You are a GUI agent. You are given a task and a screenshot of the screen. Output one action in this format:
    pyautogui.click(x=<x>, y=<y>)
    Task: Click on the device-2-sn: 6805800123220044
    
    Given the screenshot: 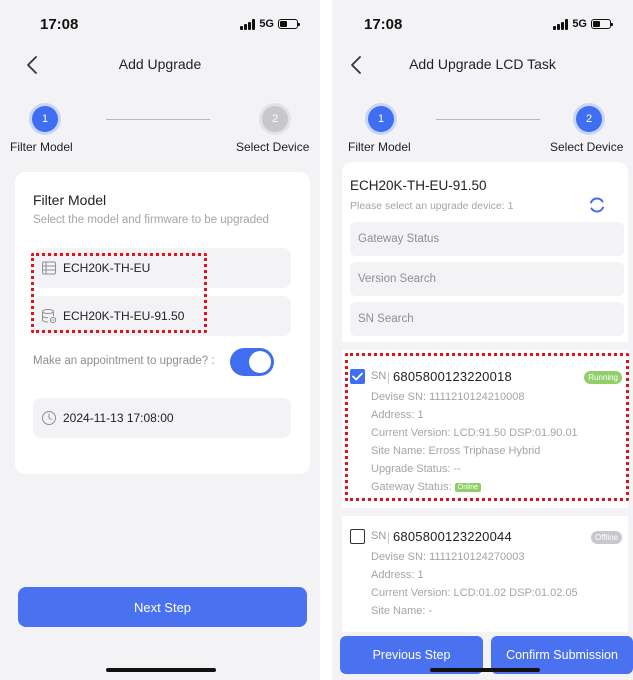 What is the action you would take?
    pyautogui.click(x=452, y=536)
    